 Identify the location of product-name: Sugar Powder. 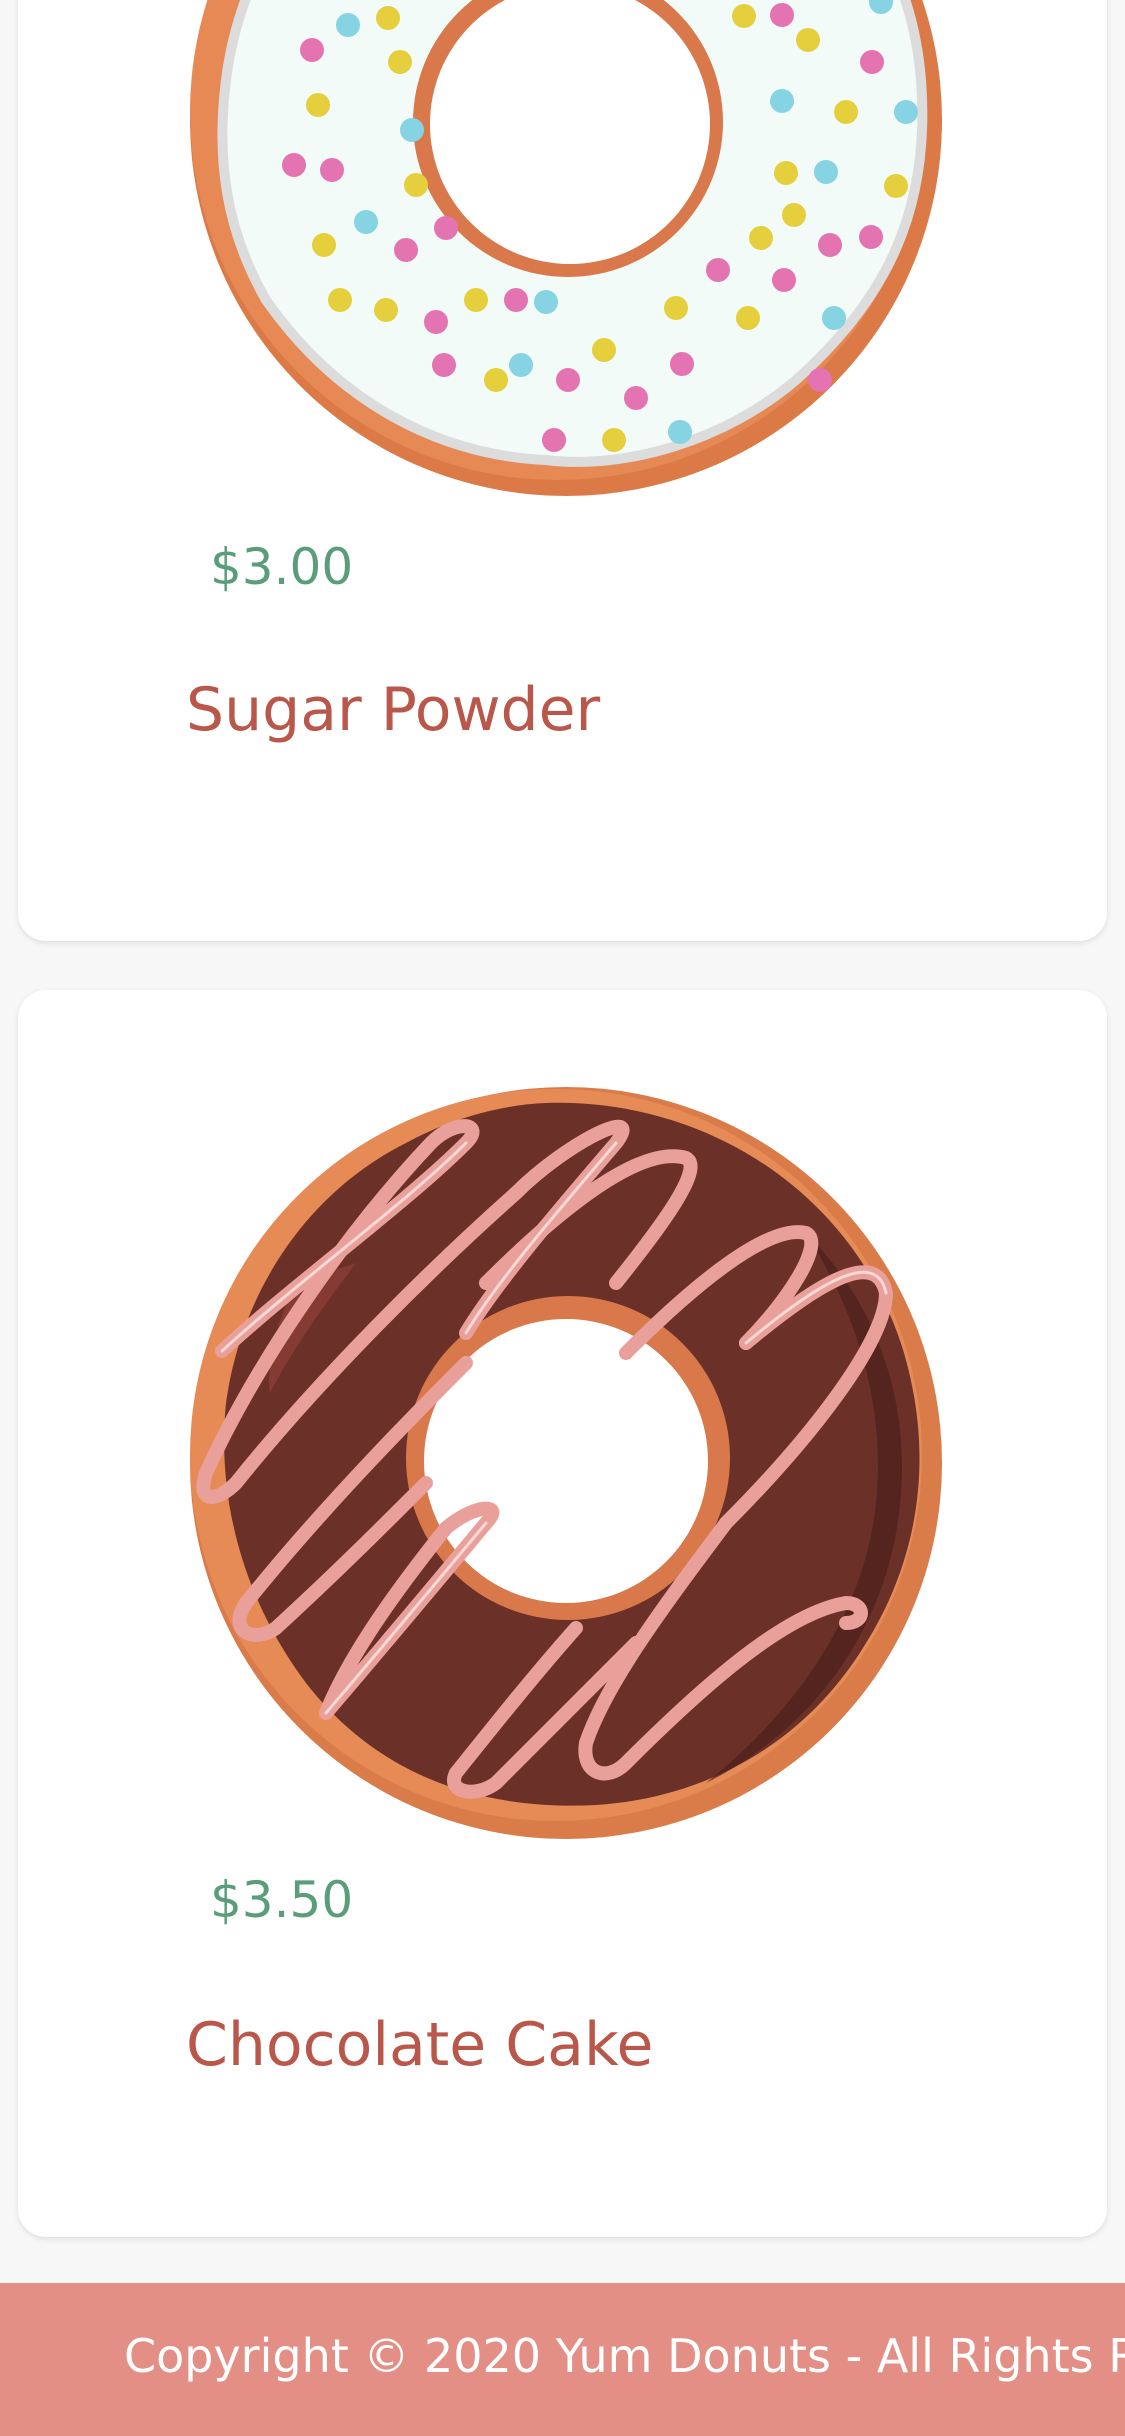
(393, 710).